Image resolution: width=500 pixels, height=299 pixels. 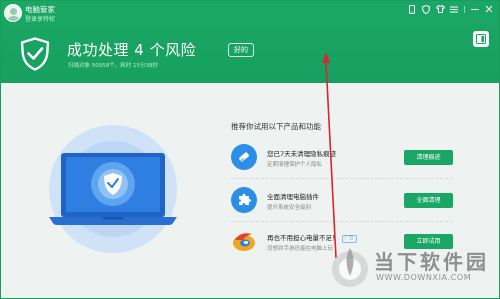 I want to click on site-watermark: 当下软件园 WWW.DOWNXIA.COM, so click(x=414, y=268).